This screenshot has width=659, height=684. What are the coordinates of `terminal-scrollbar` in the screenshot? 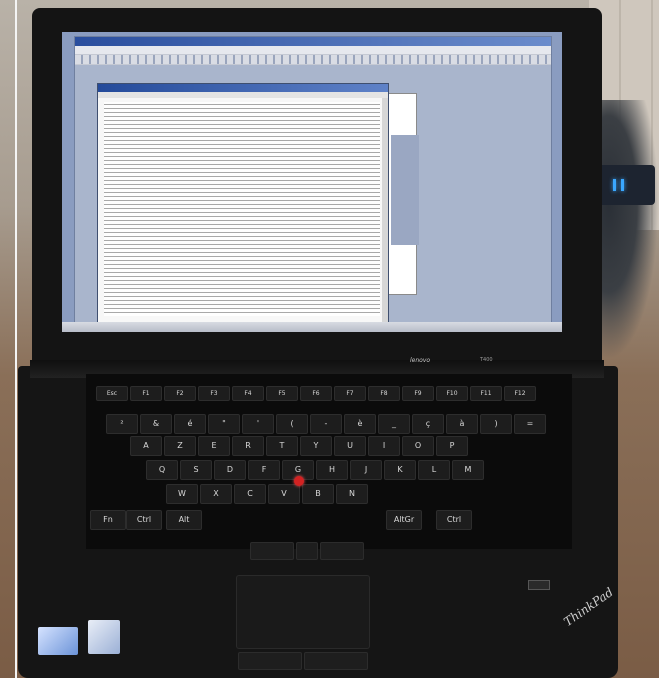 It's located at (385, 211).